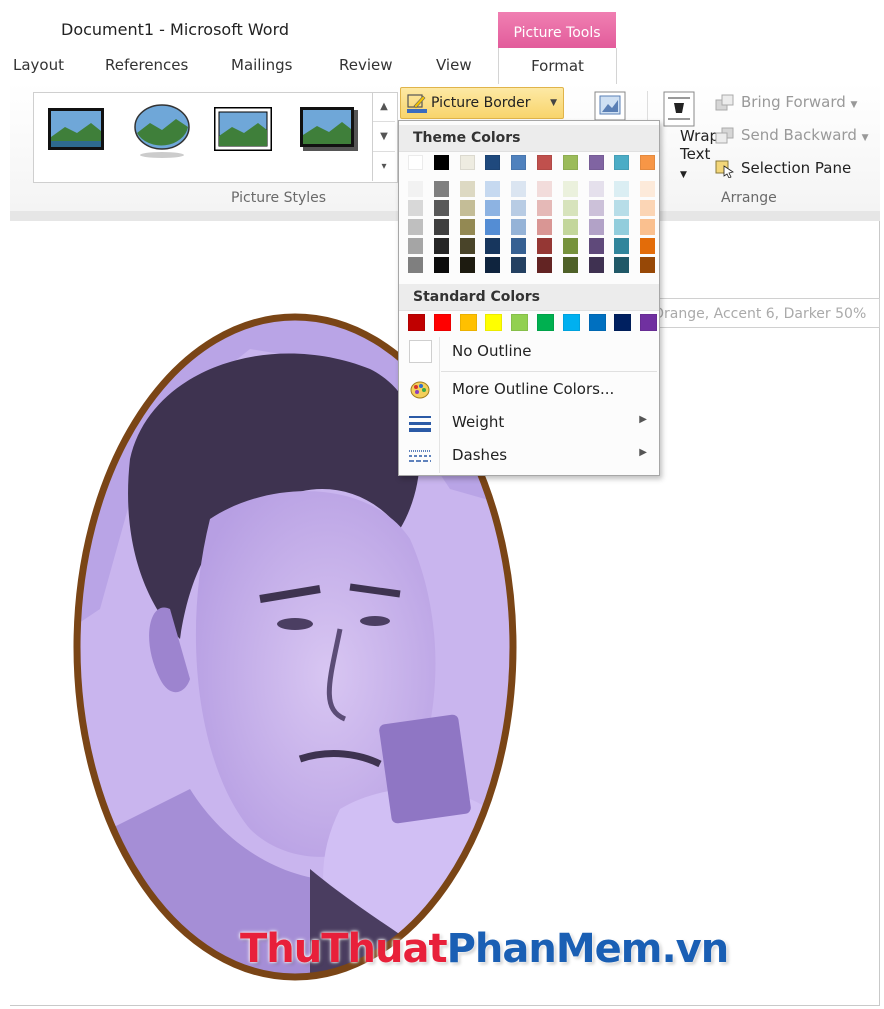 This screenshot has width=884, height=1009. I want to click on bring-forward-label: Bring Forward, so click(793, 102).